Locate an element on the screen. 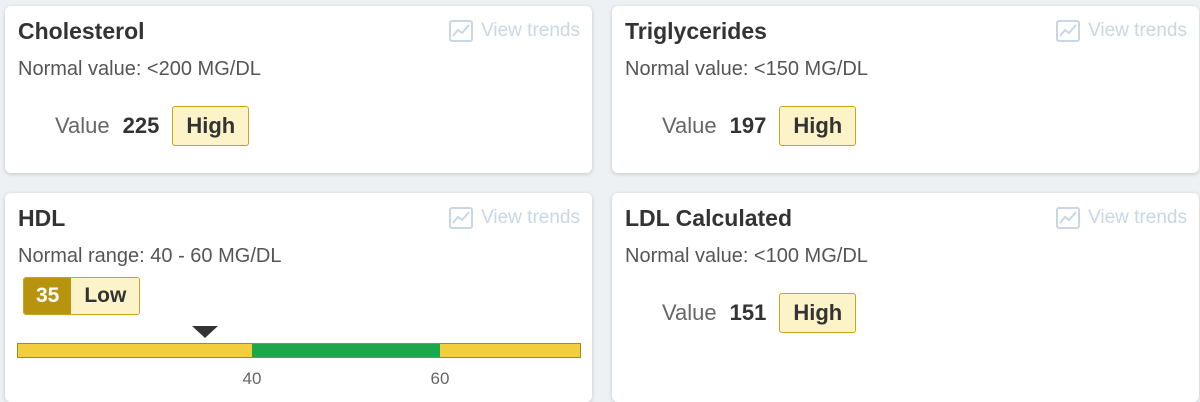  card-title: Cholesterol is located at coordinates (81, 31).